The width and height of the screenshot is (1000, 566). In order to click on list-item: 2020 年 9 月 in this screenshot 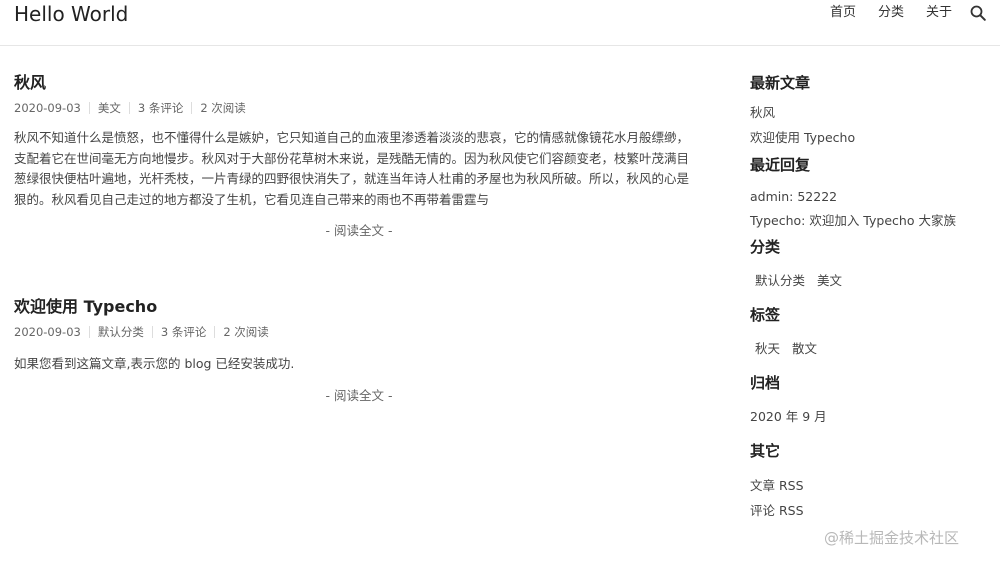, I will do `click(870, 417)`.